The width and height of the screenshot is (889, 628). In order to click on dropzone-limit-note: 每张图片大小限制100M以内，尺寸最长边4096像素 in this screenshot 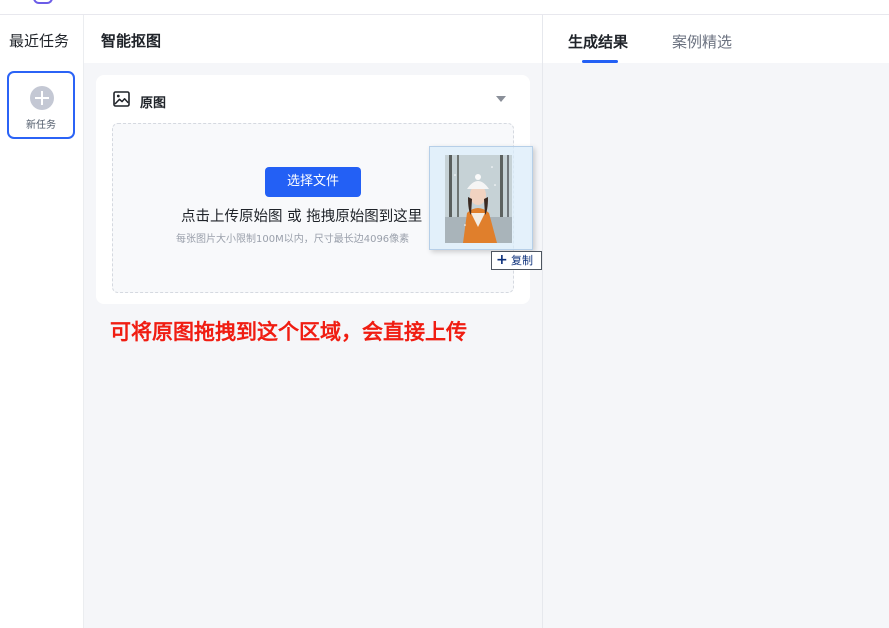, I will do `click(293, 239)`.